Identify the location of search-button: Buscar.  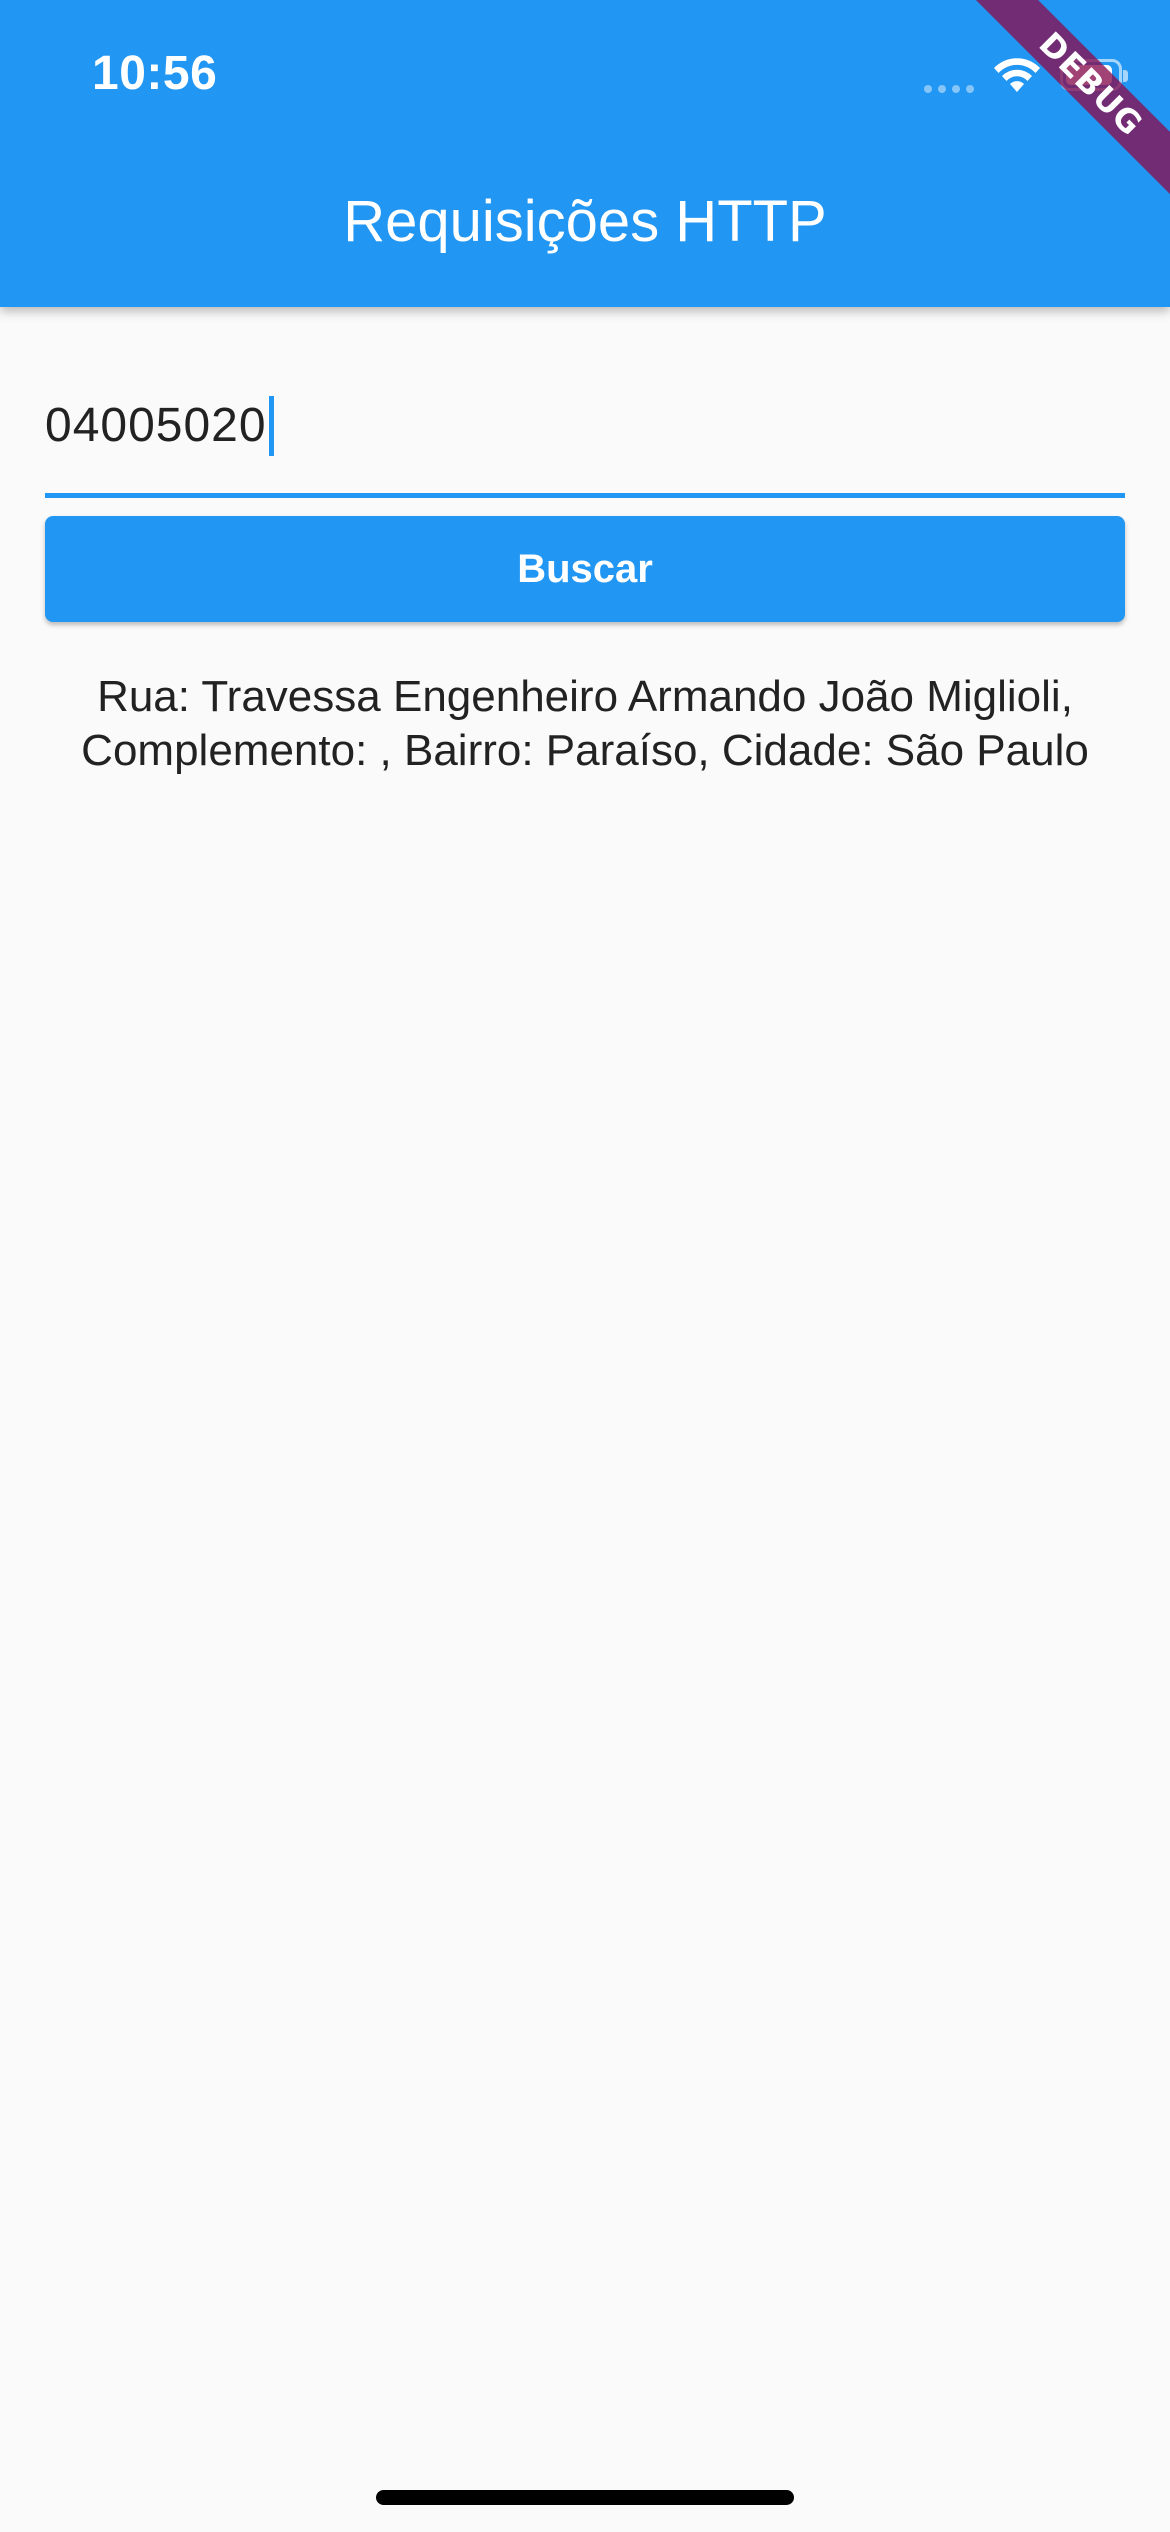
(585, 569).